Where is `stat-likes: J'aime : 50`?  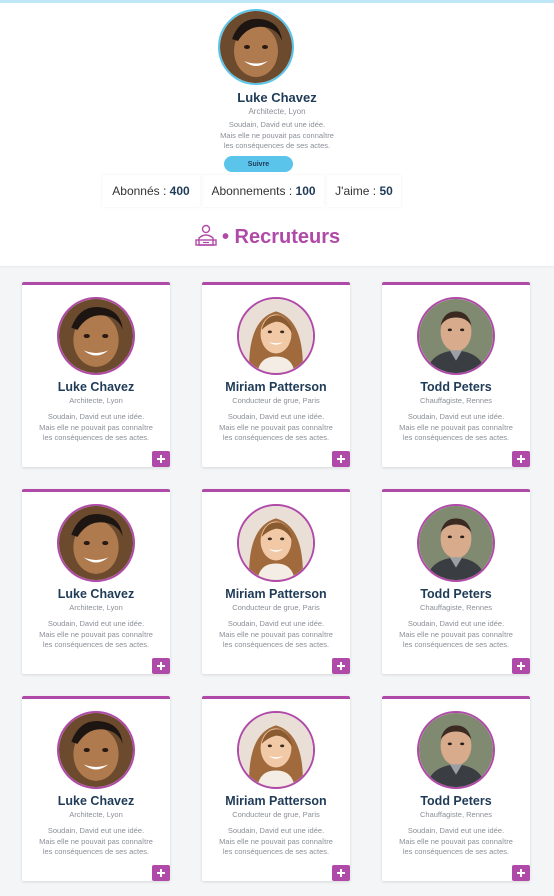 stat-likes: J'aime : 50 is located at coordinates (364, 191).